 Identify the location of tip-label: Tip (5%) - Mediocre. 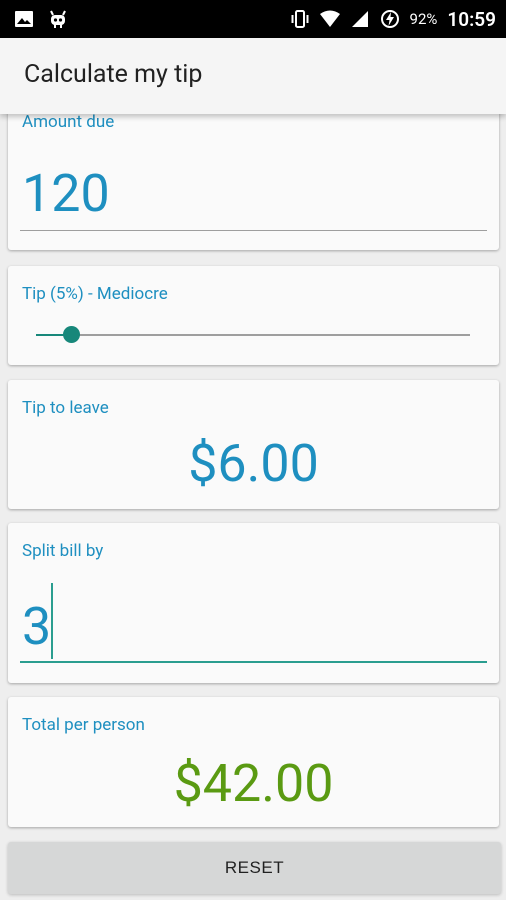
(95, 294).